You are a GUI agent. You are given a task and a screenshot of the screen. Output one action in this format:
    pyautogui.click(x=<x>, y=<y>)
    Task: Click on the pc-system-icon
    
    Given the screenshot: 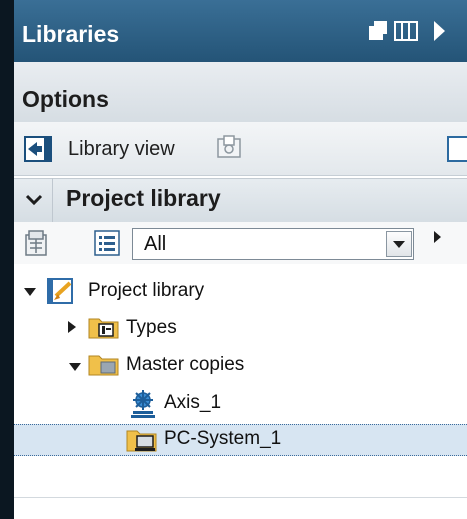 What is the action you would take?
    pyautogui.click(x=141, y=441)
    